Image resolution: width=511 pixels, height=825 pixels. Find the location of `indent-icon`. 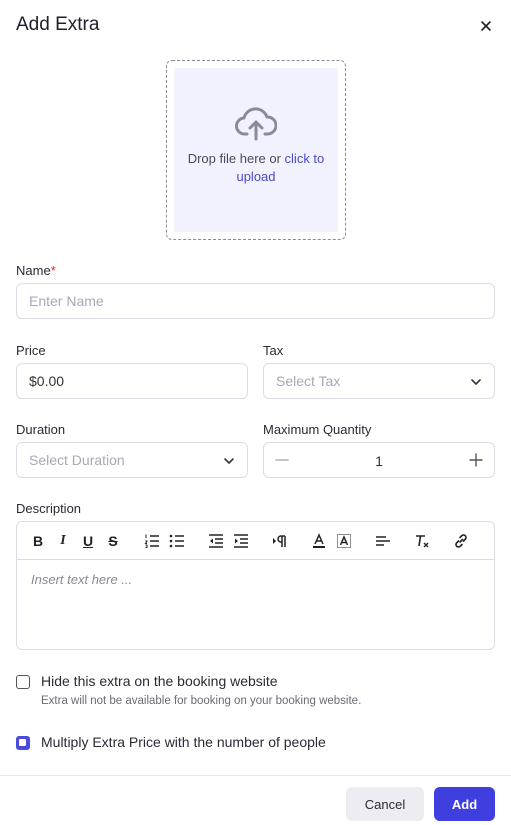

indent-icon is located at coordinates (241, 541).